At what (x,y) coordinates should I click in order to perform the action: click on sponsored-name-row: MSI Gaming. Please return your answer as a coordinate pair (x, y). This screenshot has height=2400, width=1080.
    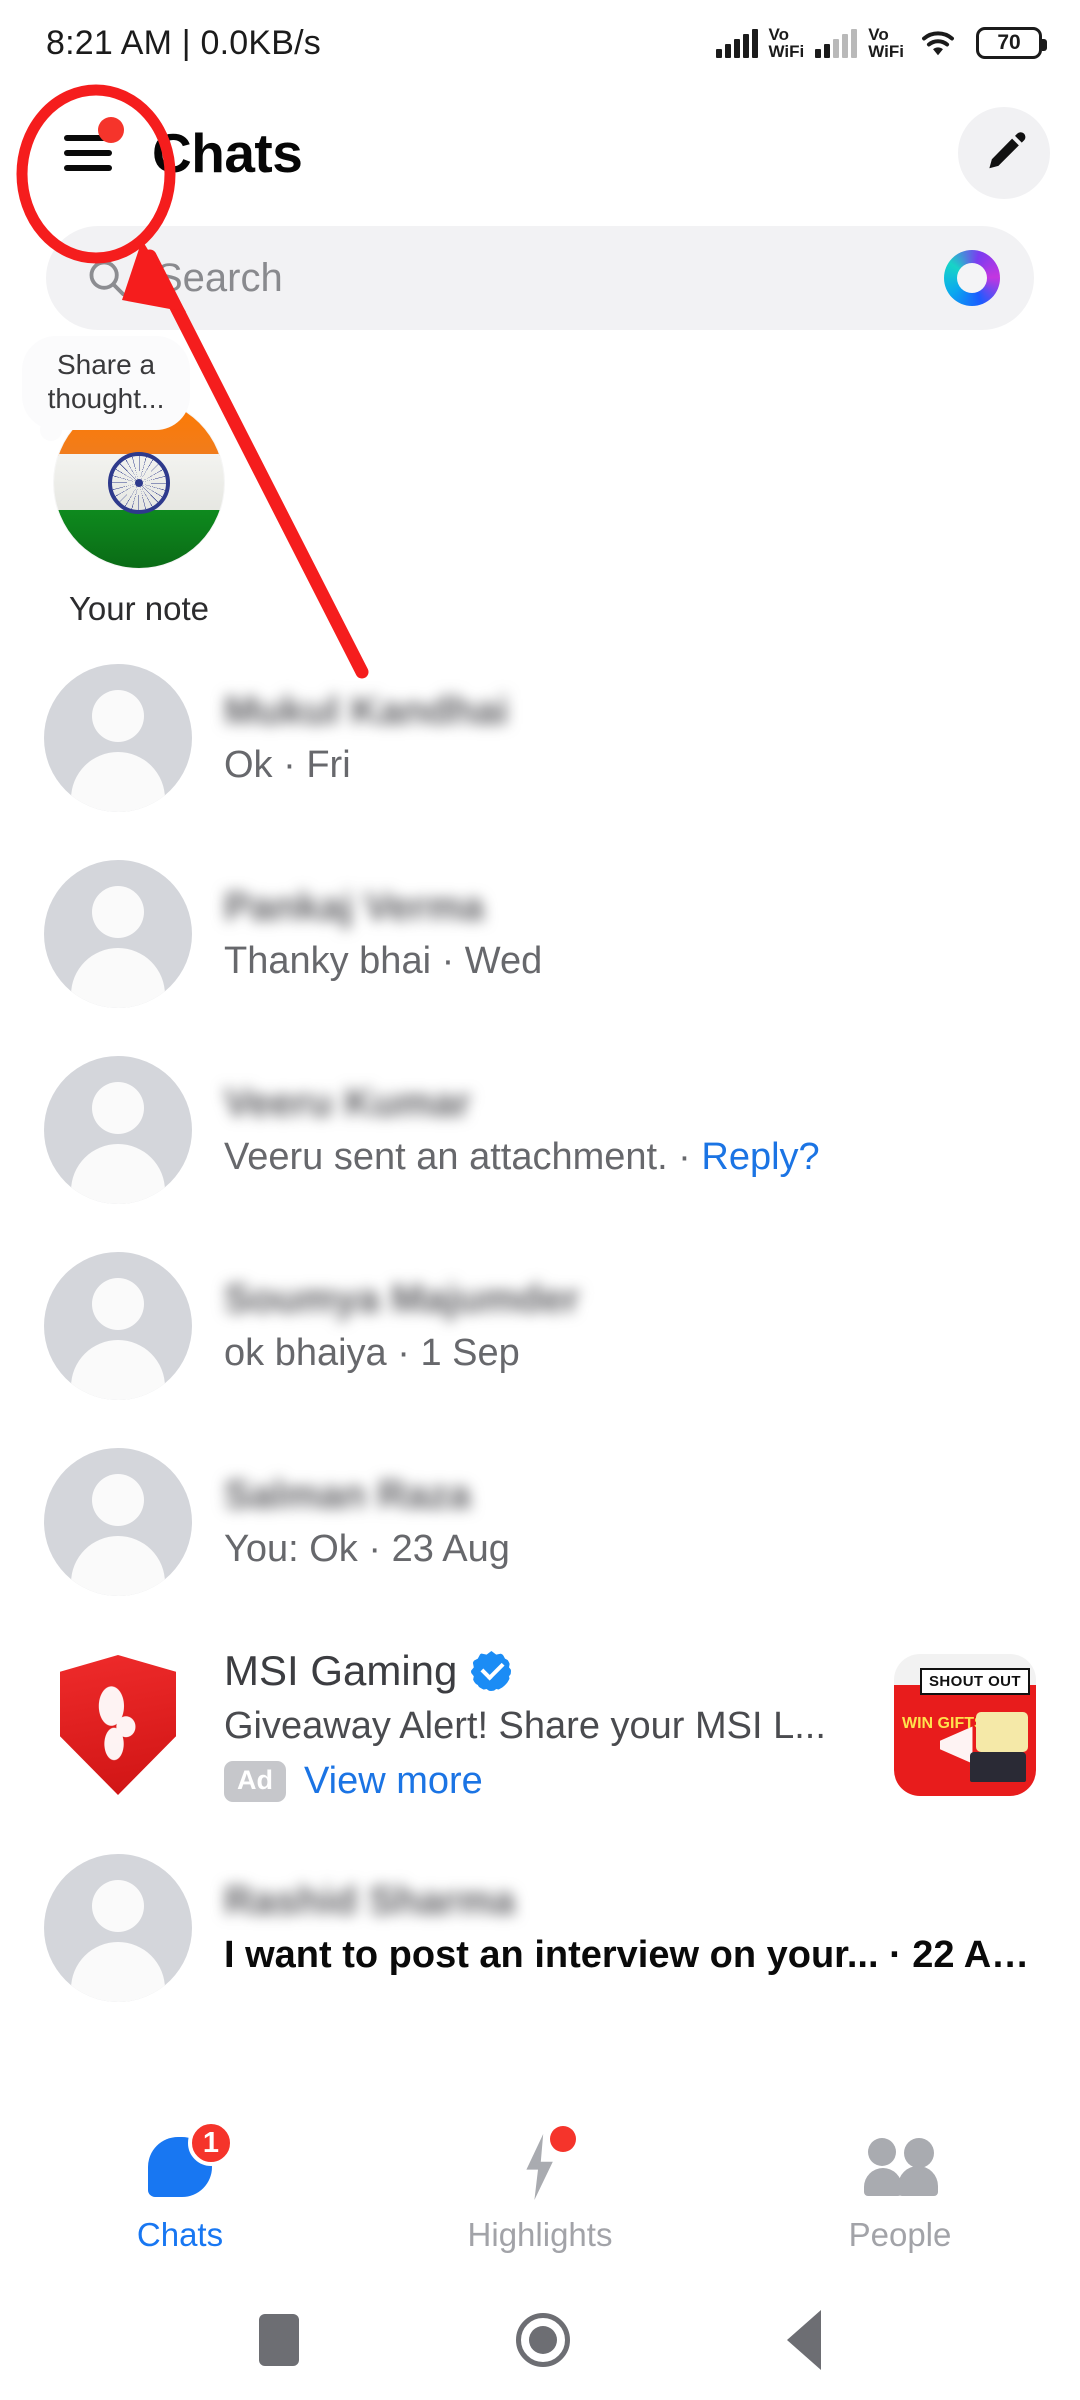
    Looking at the image, I should click on (547, 1671).